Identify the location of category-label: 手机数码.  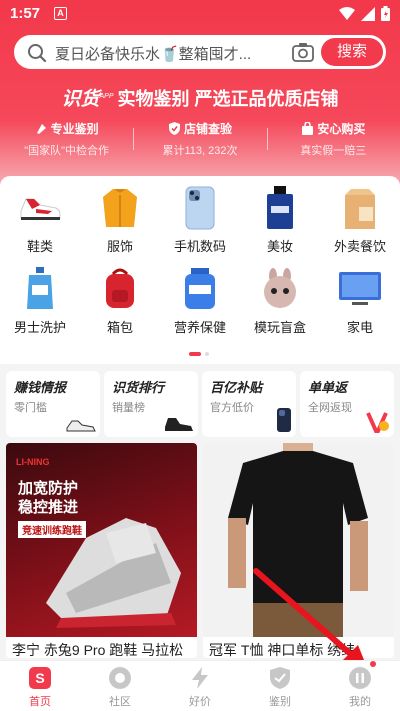
(199, 246).